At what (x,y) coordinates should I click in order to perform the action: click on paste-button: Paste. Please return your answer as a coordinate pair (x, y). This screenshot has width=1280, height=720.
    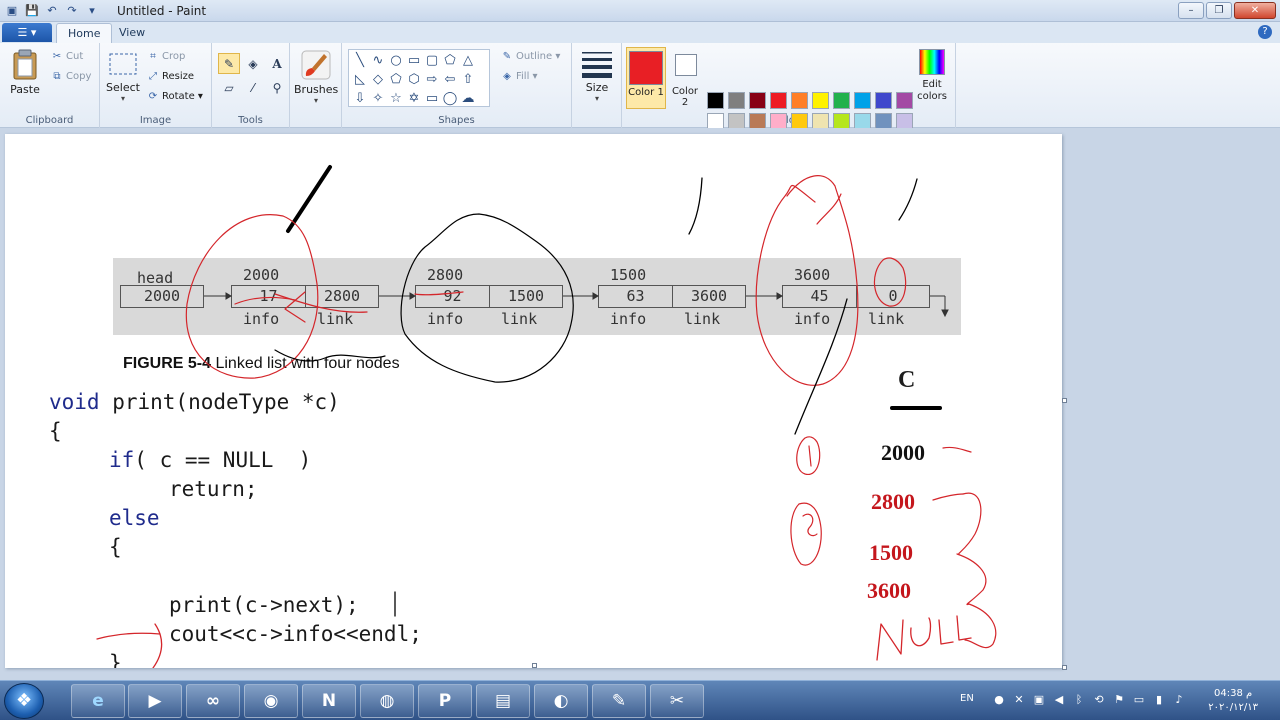
    Looking at the image, I should click on (25, 72).